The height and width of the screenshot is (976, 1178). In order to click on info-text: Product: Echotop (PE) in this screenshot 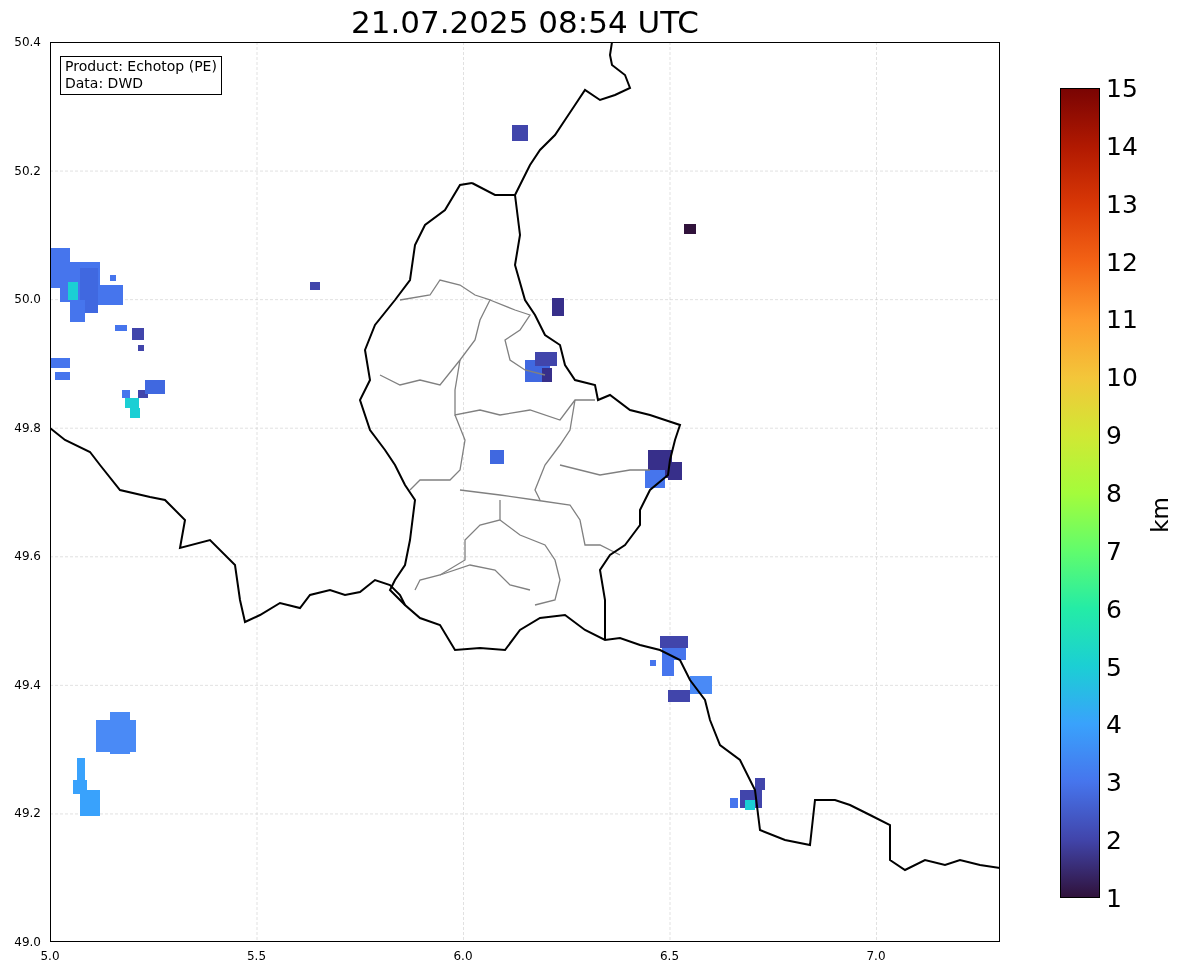, I will do `click(141, 66)`.